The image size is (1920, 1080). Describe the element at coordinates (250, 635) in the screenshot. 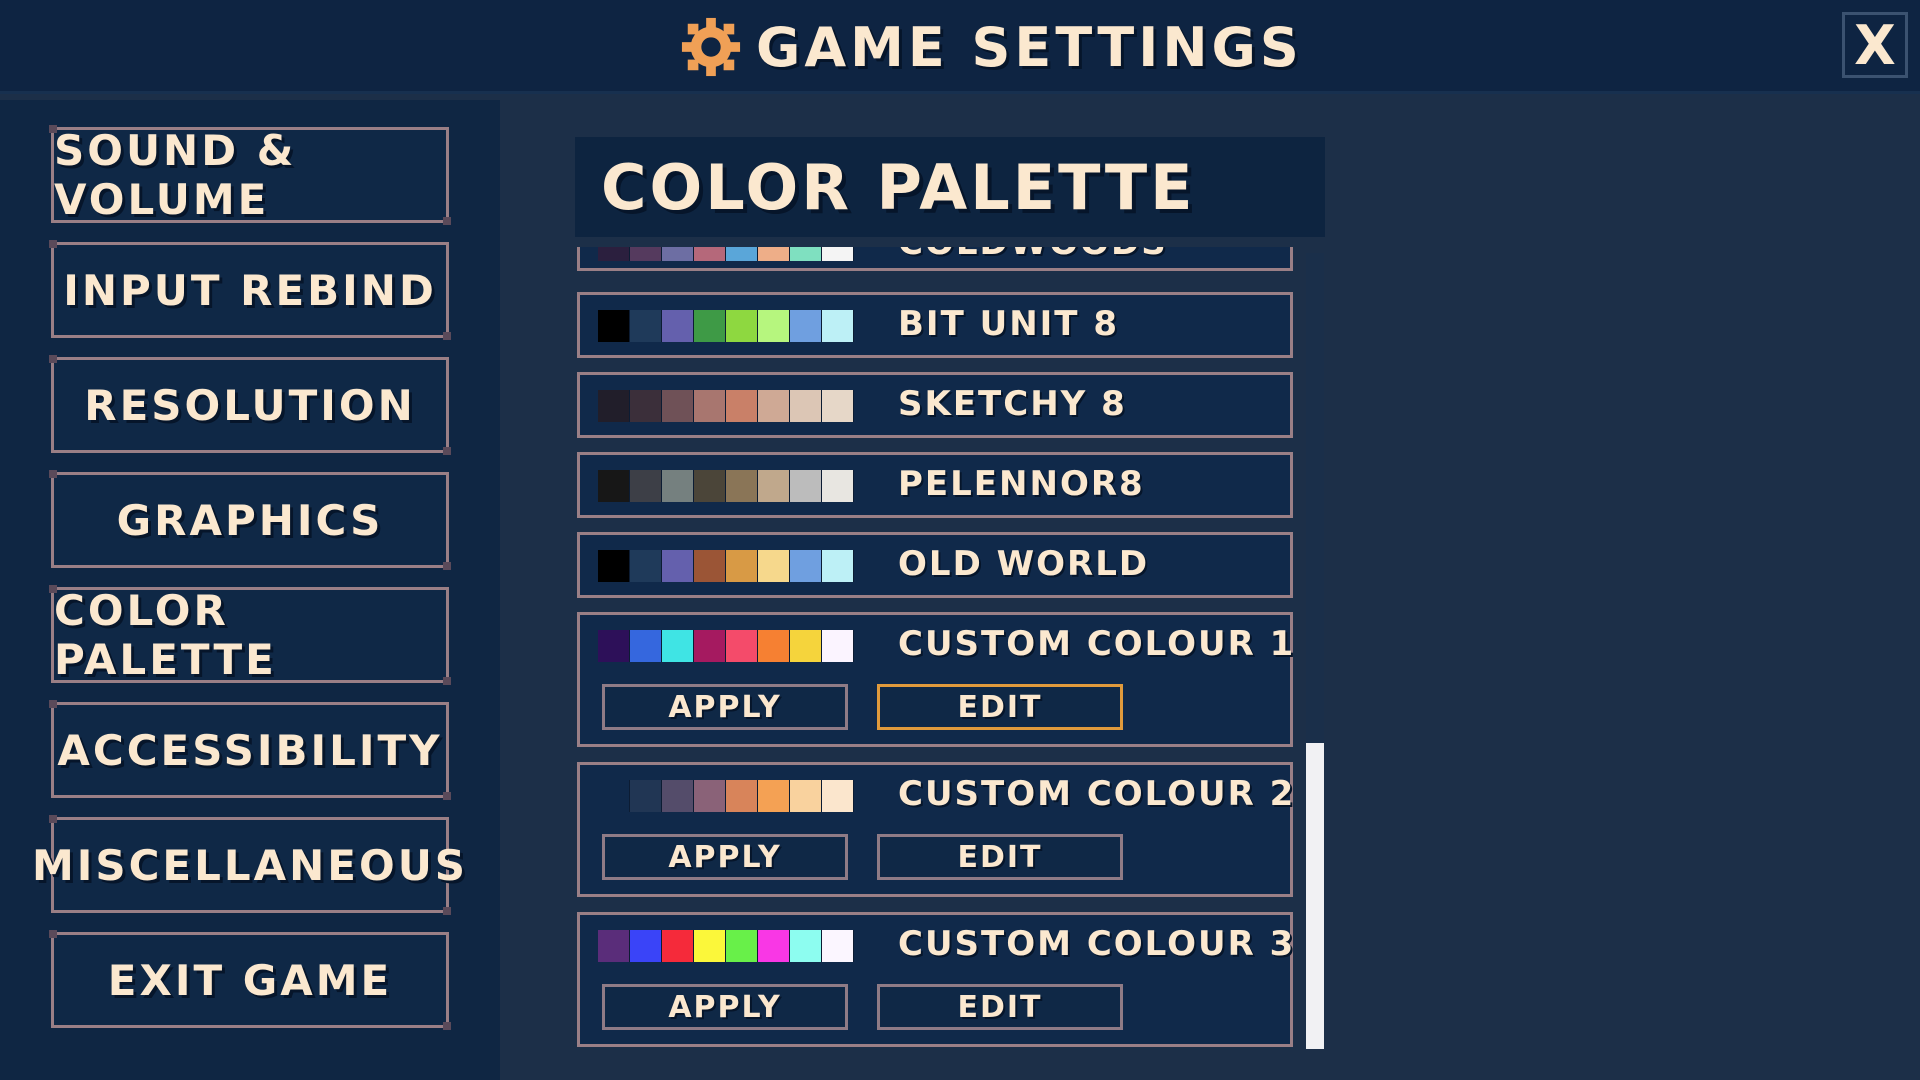

I see `sidebar-item-color-palette: COLOR PALETTE` at that location.